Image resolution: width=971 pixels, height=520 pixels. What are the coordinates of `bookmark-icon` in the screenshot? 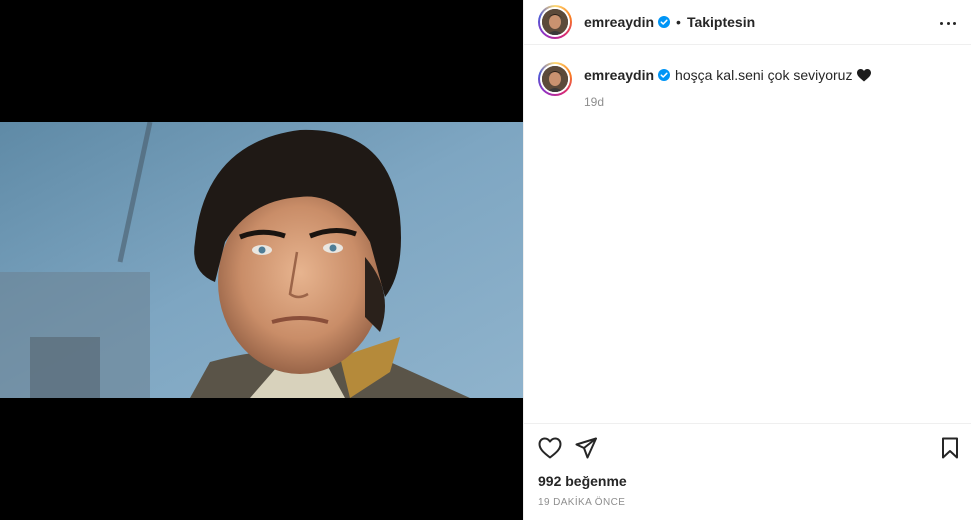 It's located at (950, 448).